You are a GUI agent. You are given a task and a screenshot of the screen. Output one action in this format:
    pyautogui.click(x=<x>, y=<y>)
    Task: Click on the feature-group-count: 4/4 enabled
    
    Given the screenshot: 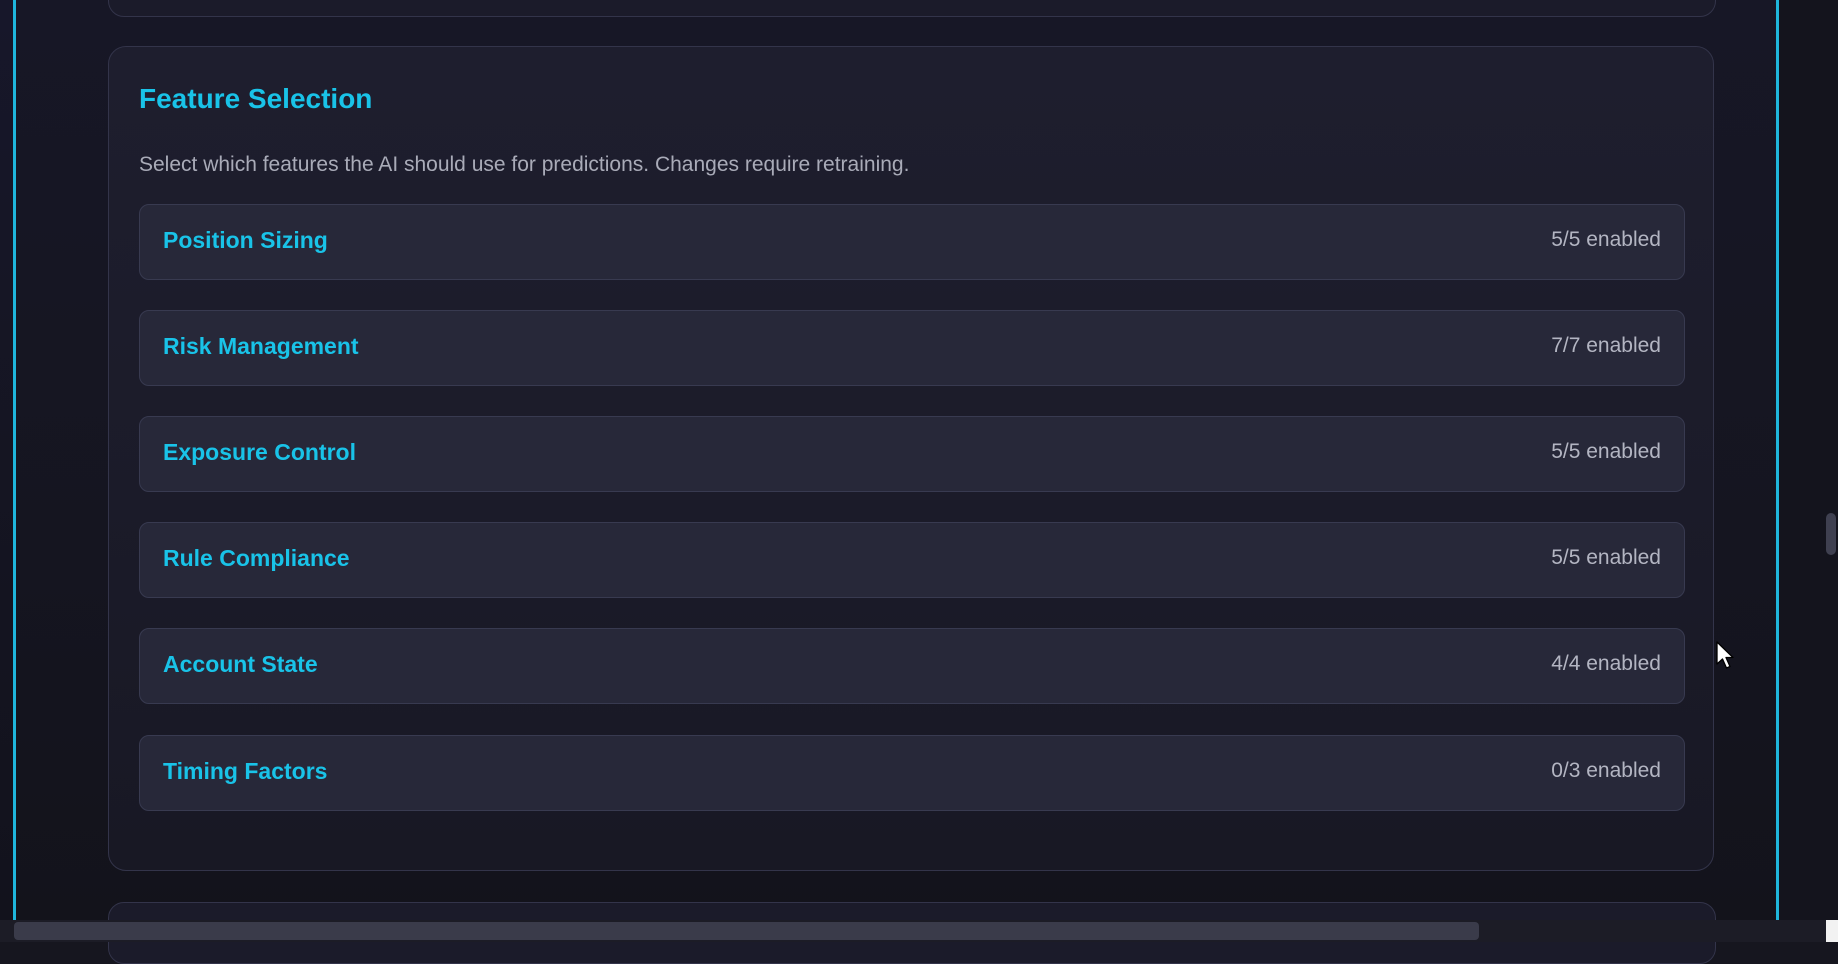 What is the action you would take?
    pyautogui.click(x=1606, y=663)
    